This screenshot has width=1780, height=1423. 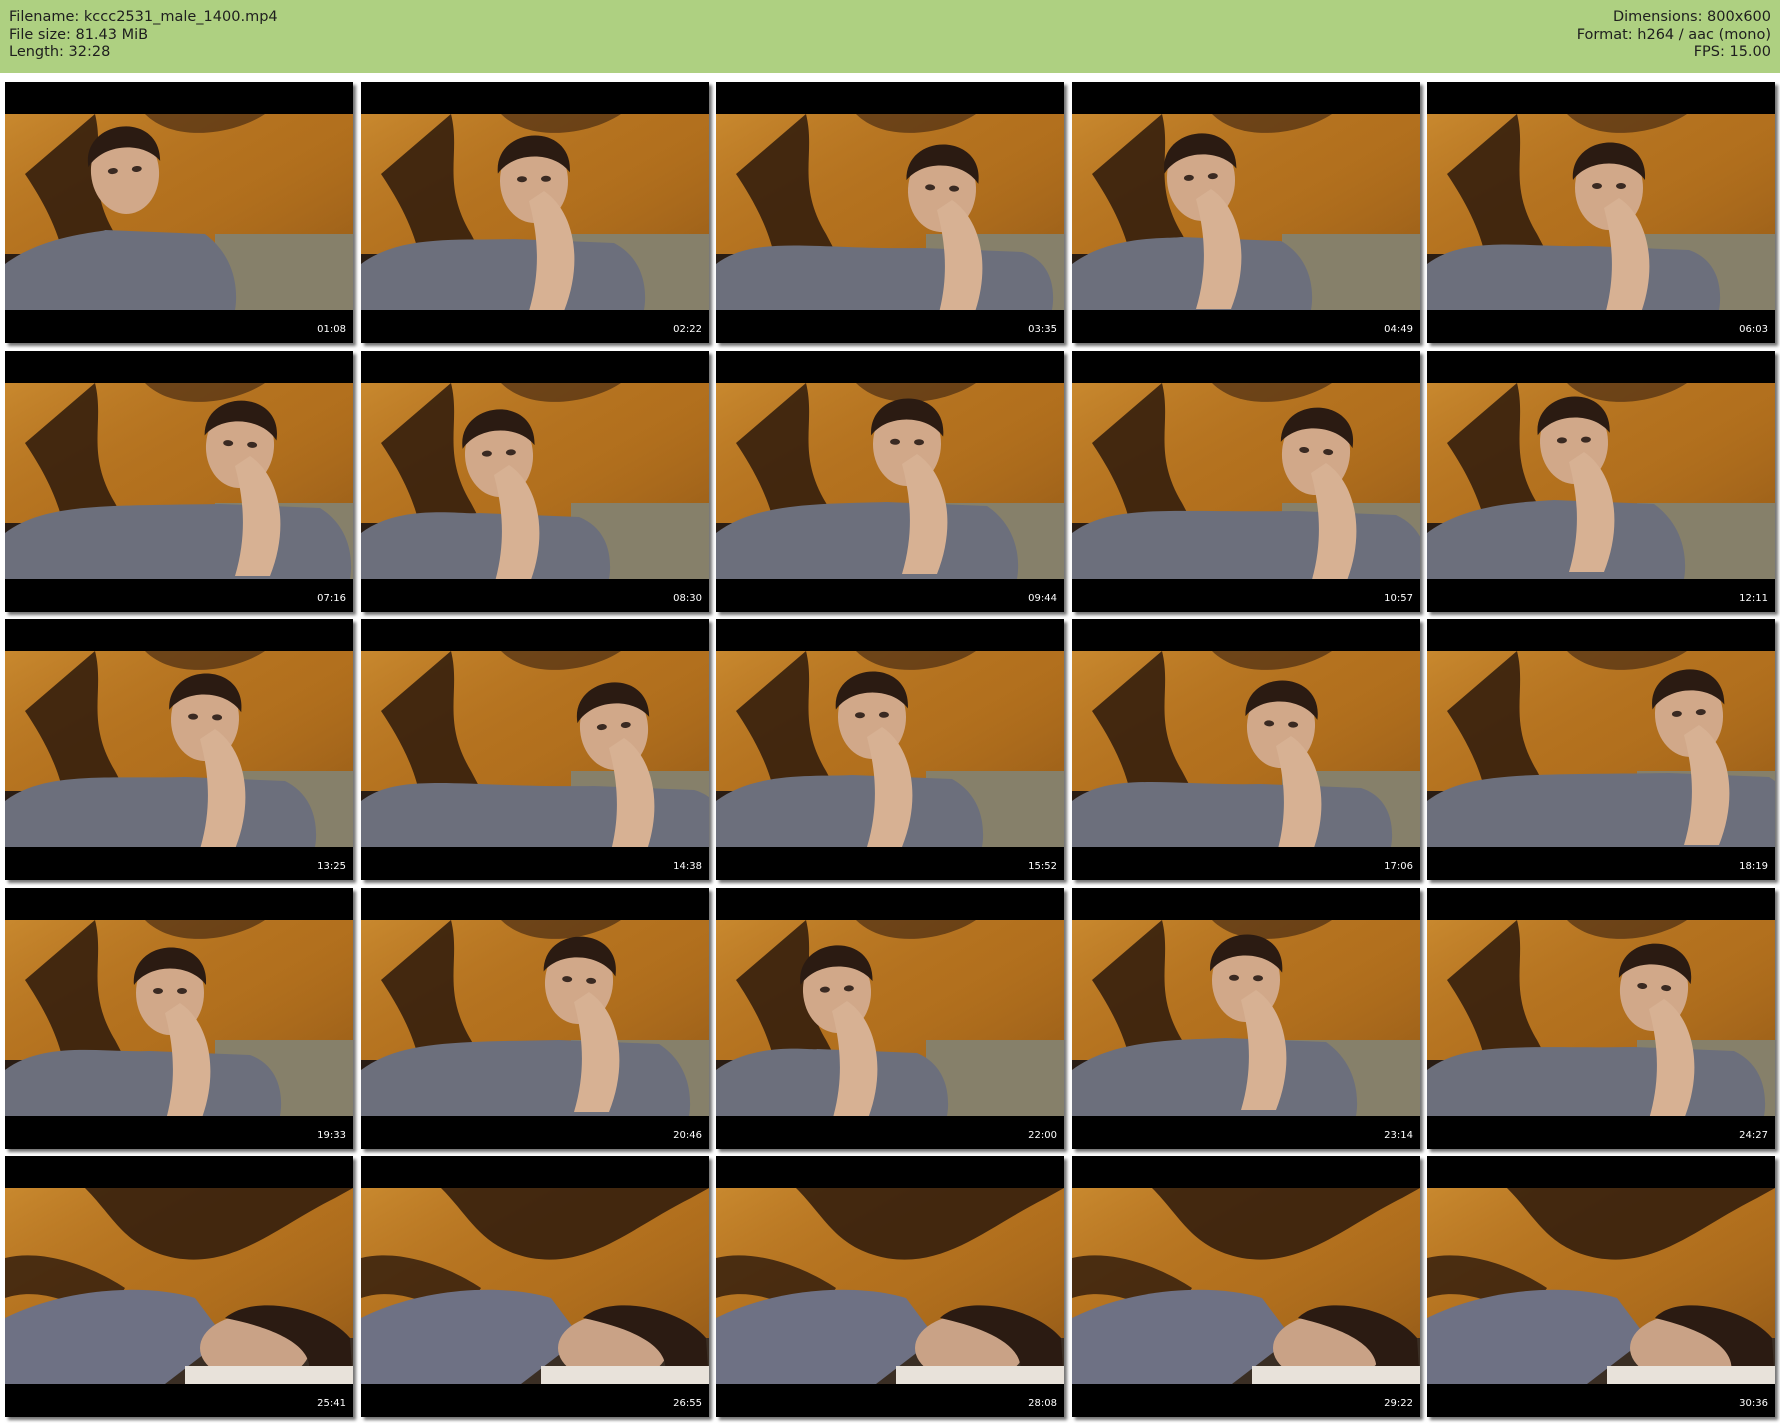 I want to click on timestamp-label: 13:25, so click(x=331, y=866).